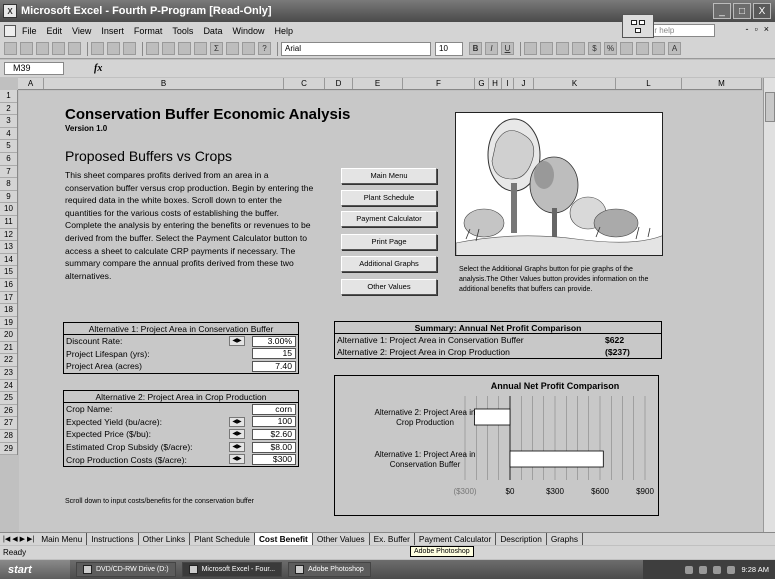 The image size is (775, 579). Describe the element at coordinates (594, 48) in the screenshot. I see `currency-button: $` at that location.